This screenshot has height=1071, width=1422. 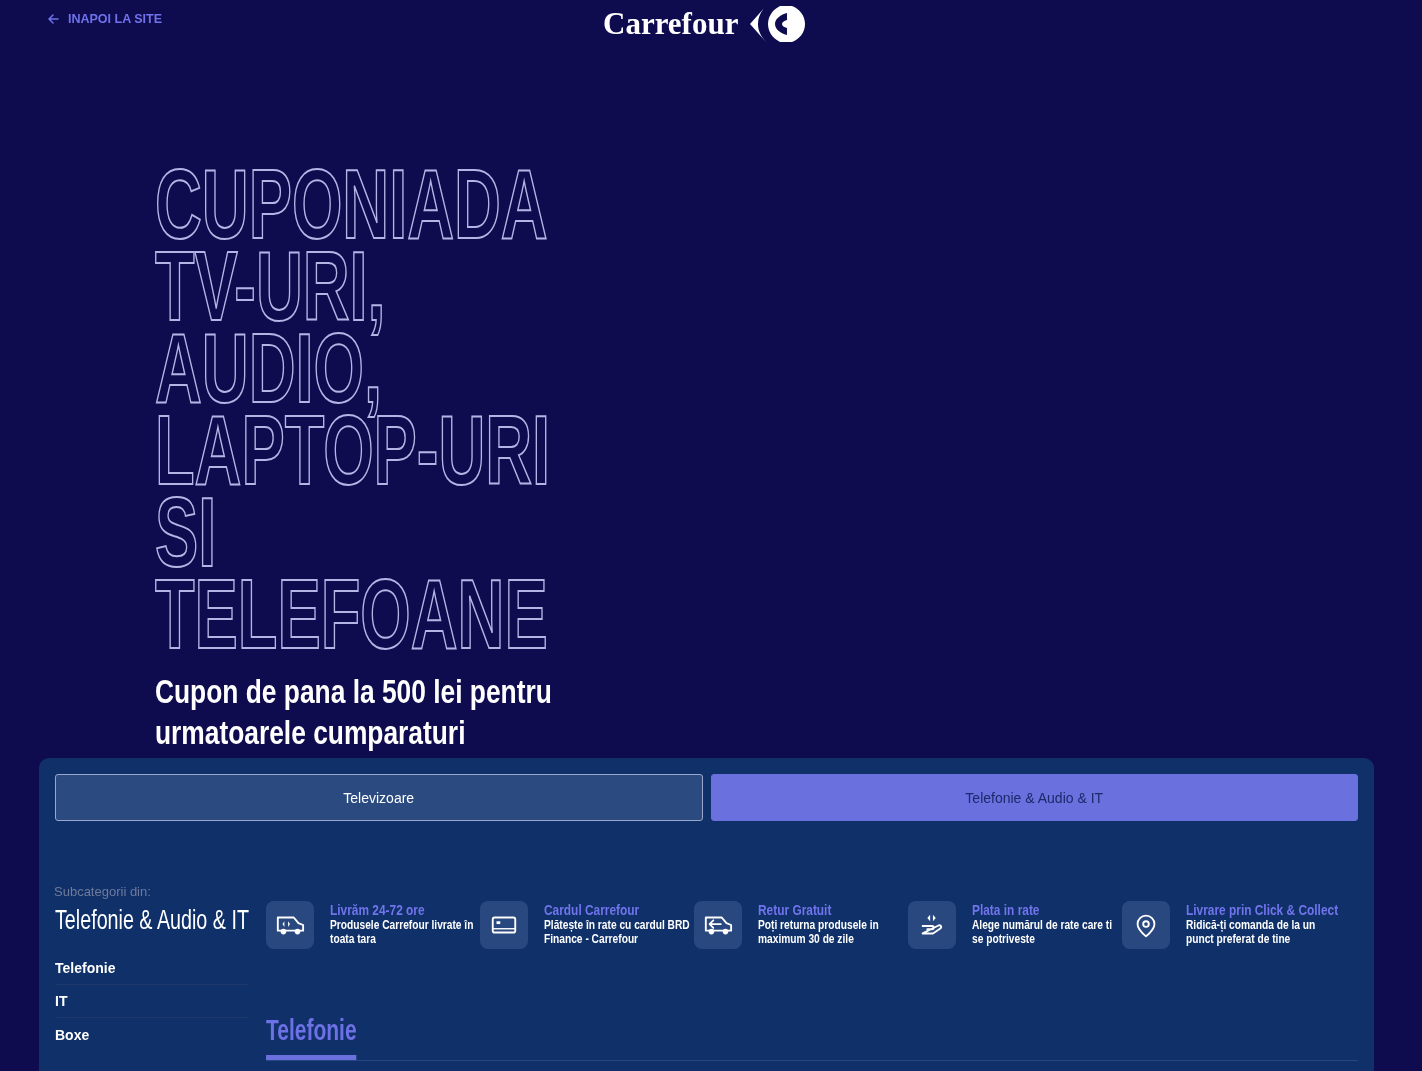 I want to click on benefit-title: Livrăm 24-72 ore, so click(x=378, y=910).